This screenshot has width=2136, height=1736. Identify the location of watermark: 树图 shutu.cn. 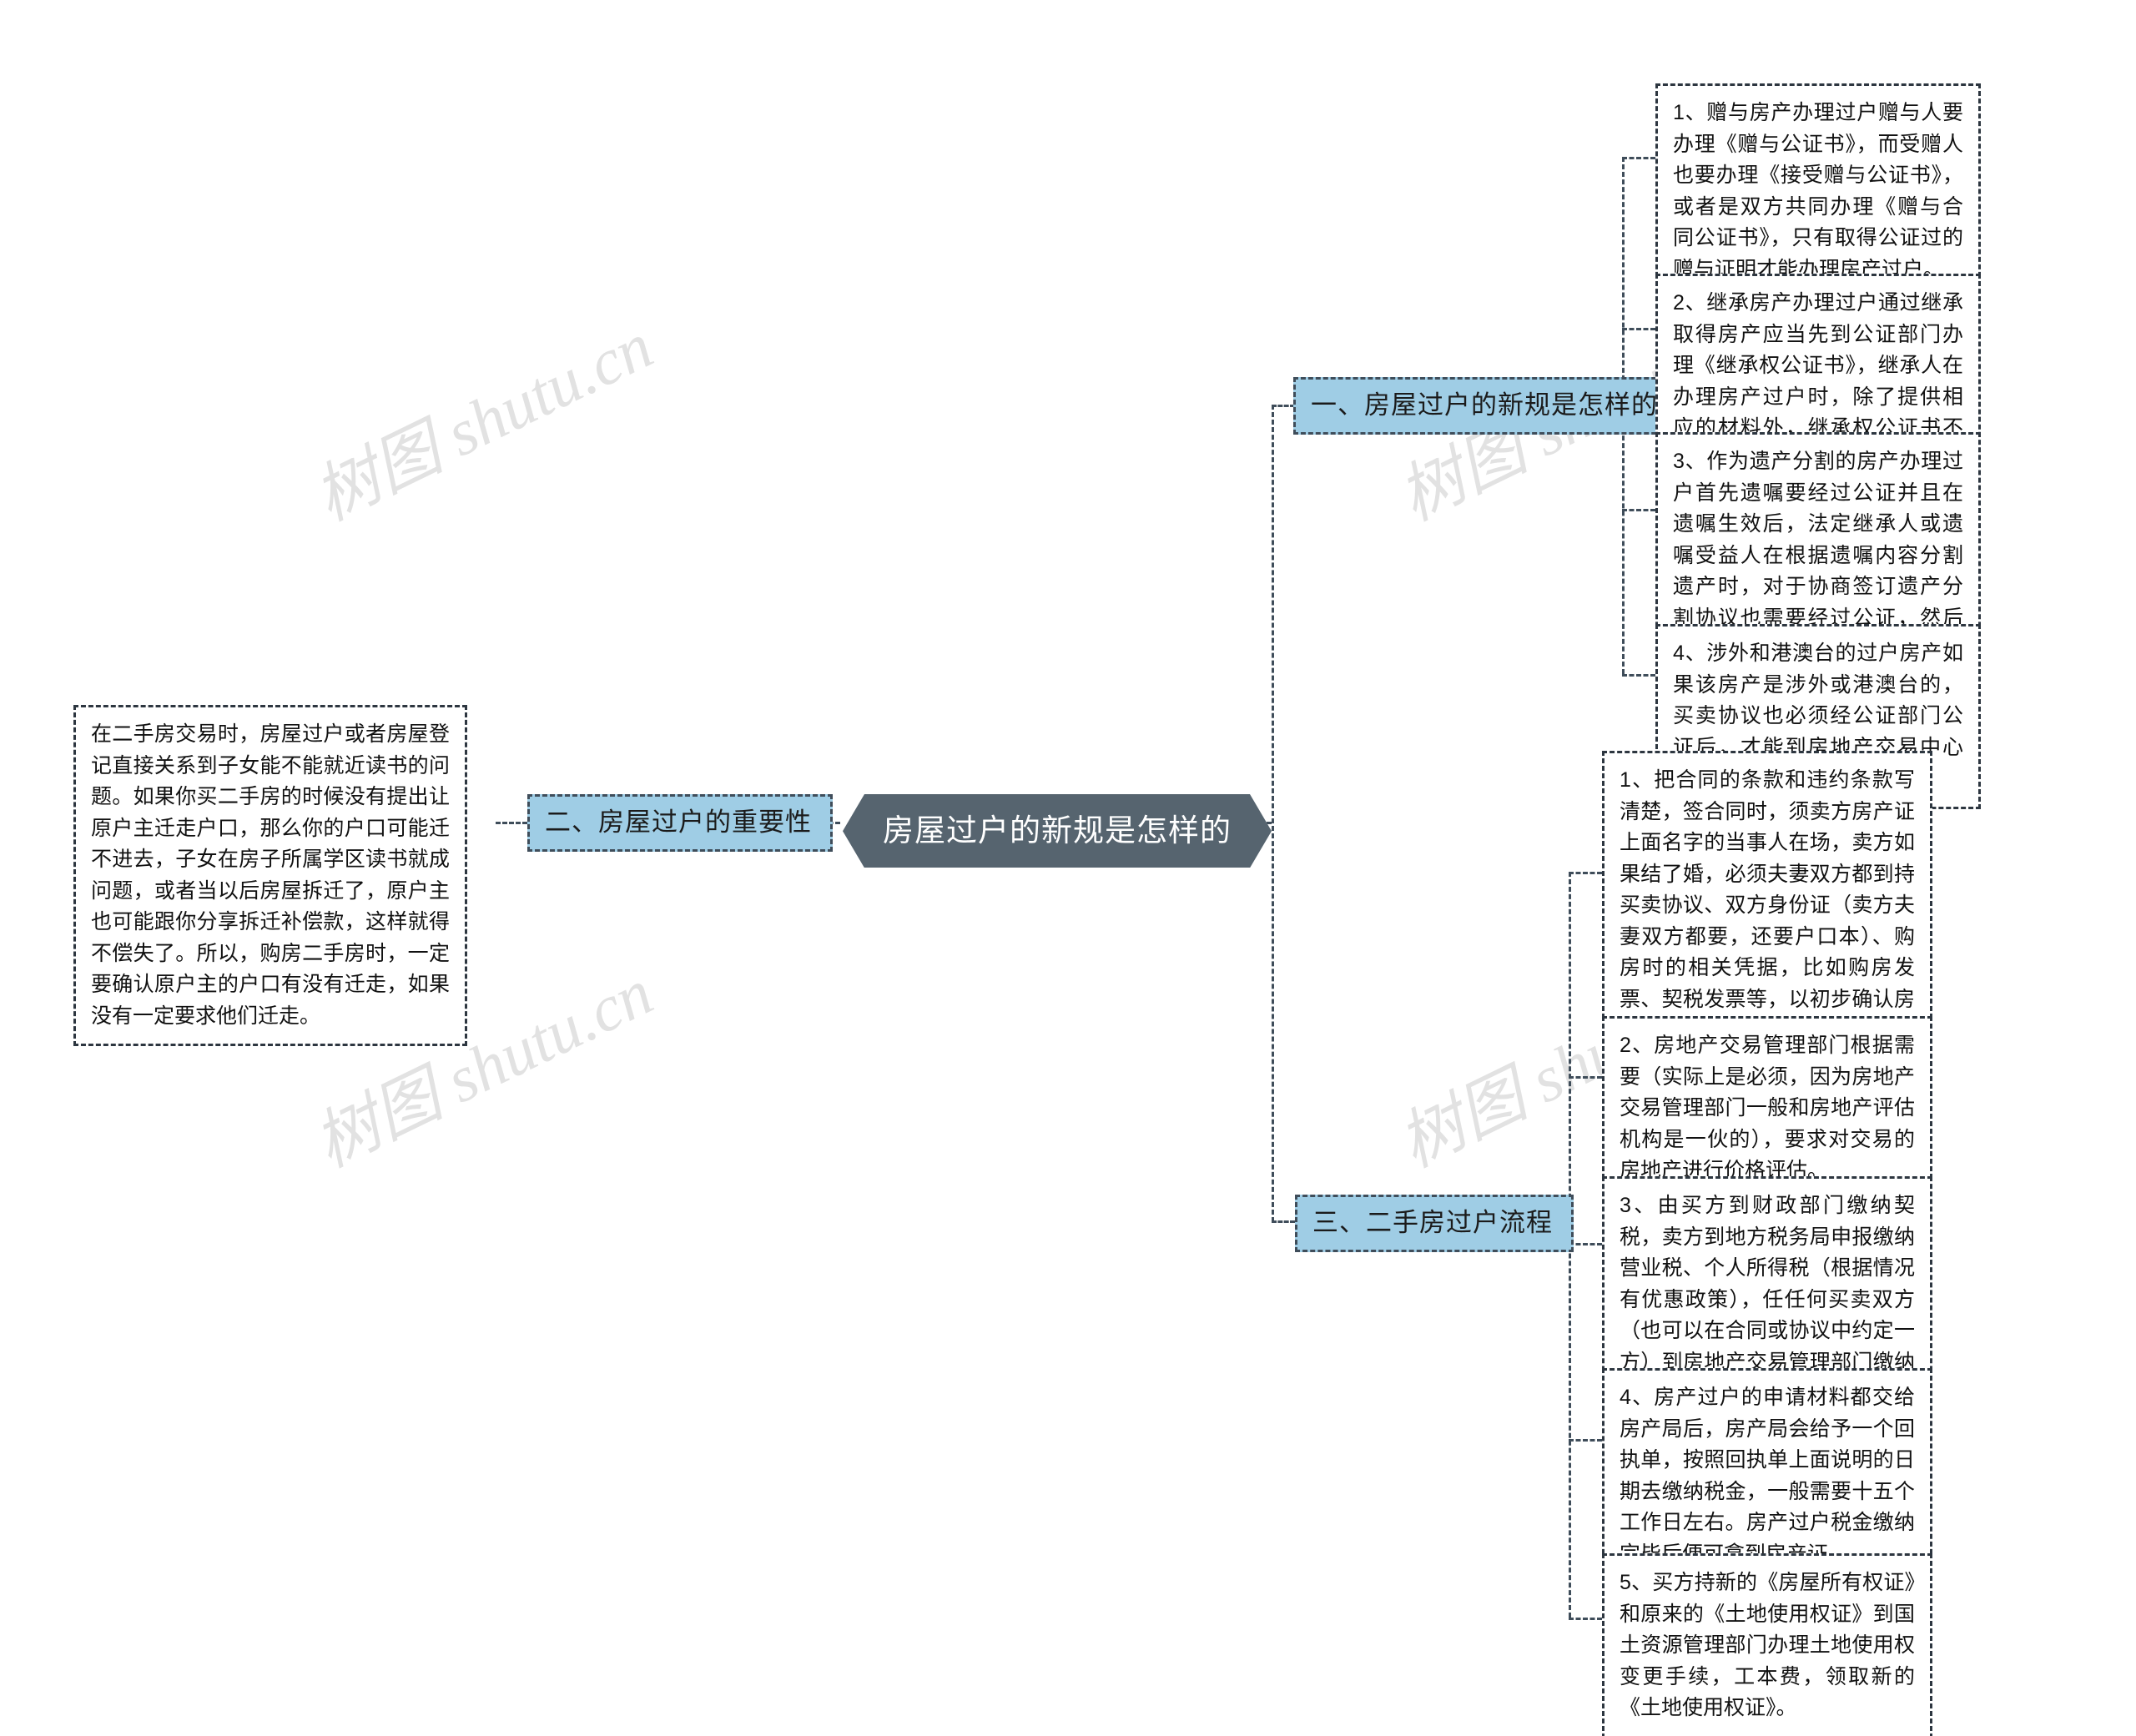
(483, 422).